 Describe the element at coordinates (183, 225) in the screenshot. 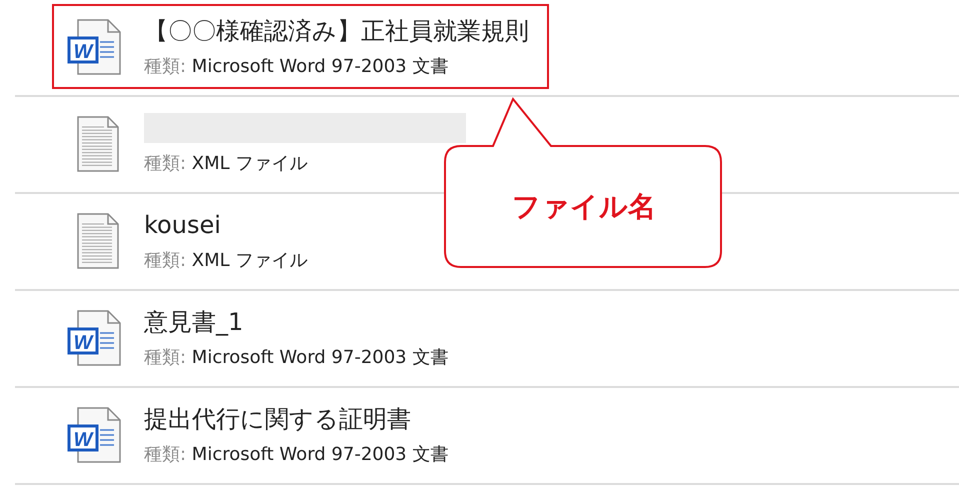

I see `file-name: kousei` at that location.